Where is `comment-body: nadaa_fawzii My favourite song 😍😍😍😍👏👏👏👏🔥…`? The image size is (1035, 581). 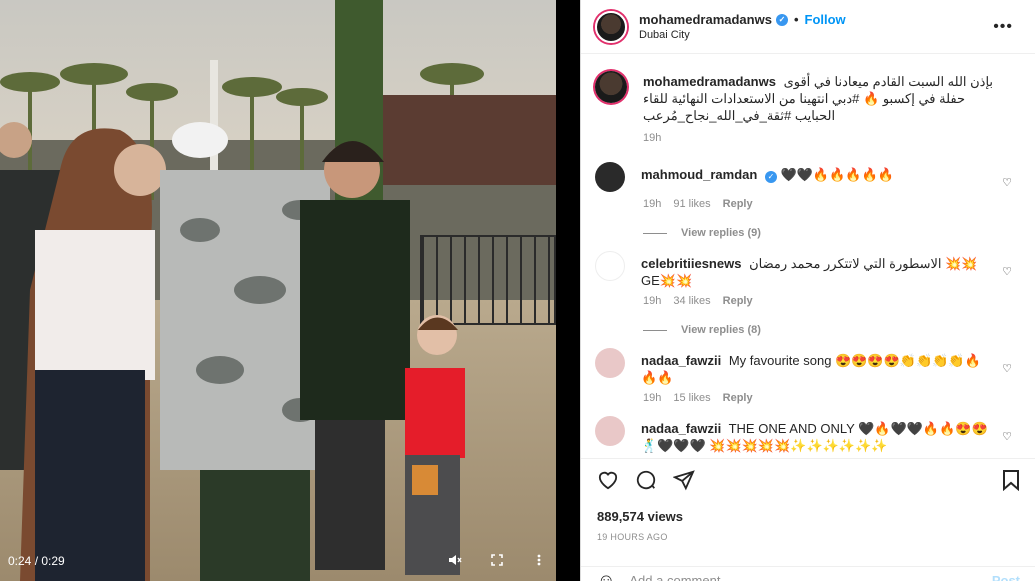 comment-body: nadaa_fawzii My favourite song 😍😍😍😍👏👏👏👏🔥… is located at coordinates (818, 369).